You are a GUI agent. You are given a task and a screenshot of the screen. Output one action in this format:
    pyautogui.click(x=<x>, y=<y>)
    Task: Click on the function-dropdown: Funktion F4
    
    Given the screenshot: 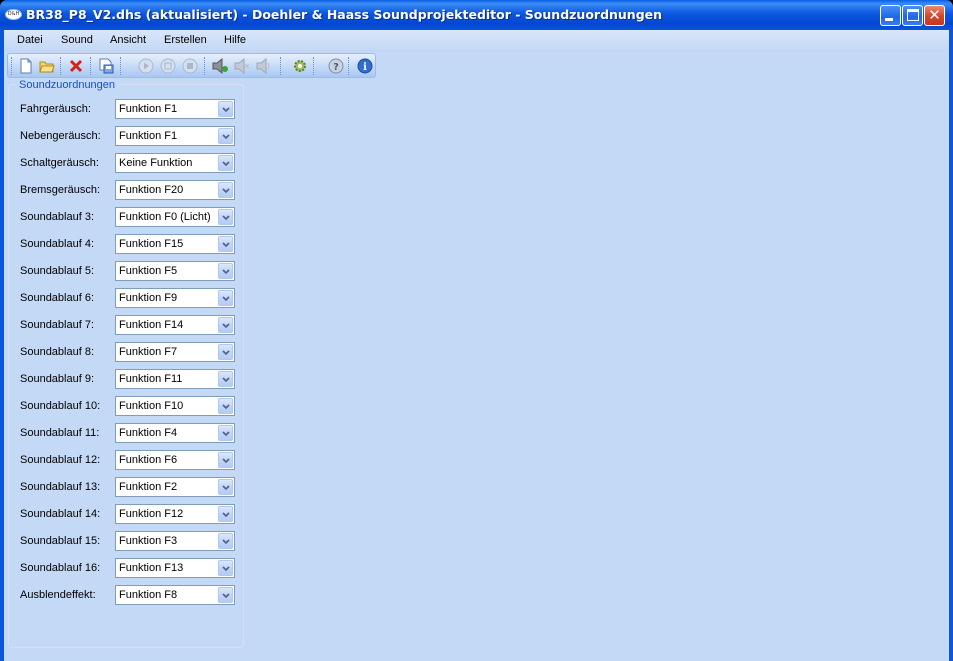 What is the action you would take?
    pyautogui.click(x=175, y=433)
    